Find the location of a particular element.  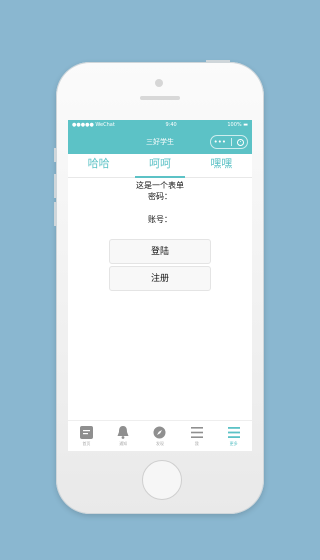

tabbar-label-notify: 通知 is located at coordinates (123, 443).